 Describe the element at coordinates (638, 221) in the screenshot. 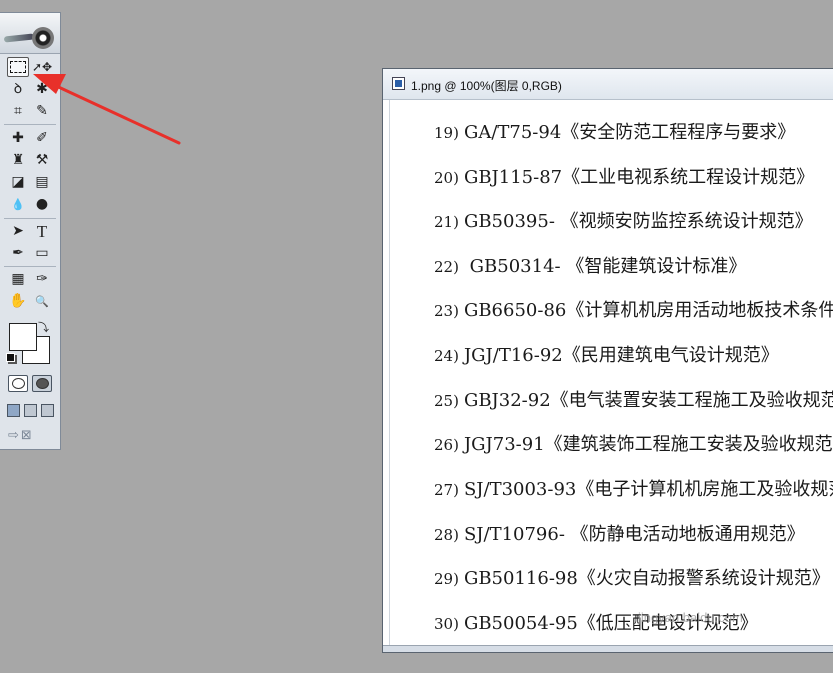

I see `item-text: GB50395- 《视频安防监控系统设计规范》` at that location.